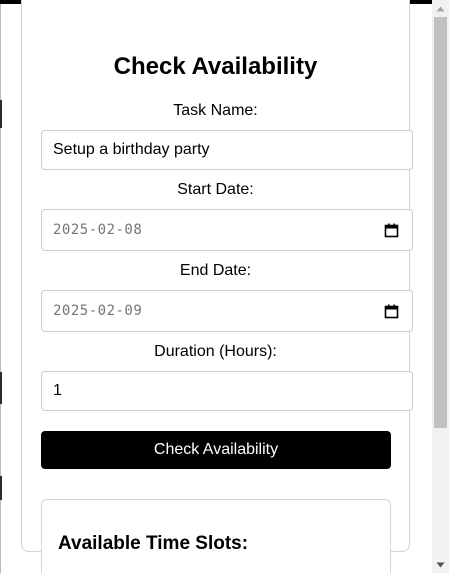 This screenshot has height=573, width=449. I want to click on end-date-field: 2025-02-09, so click(227, 311).